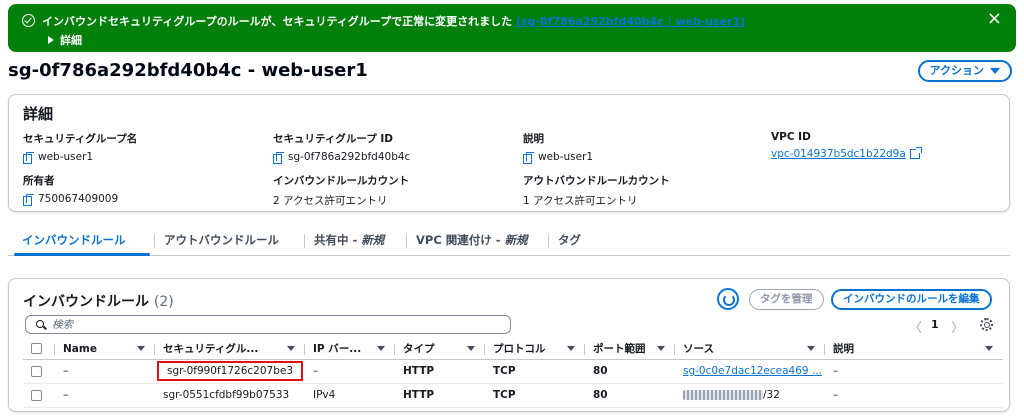 The width and height of the screenshot is (1024, 417). I want to click on field-owner: 所有者 750067409009, so click(71, 190).